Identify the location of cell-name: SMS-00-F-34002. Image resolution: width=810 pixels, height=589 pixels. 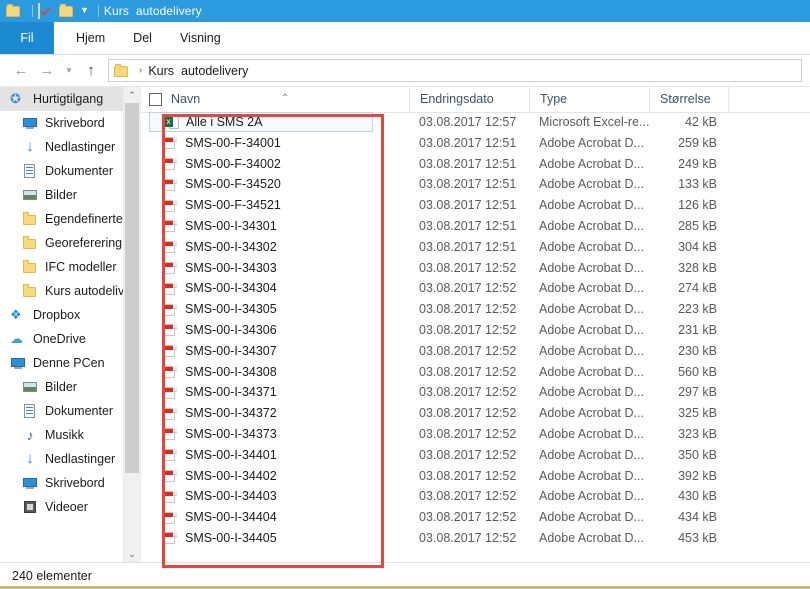
(275, 164).